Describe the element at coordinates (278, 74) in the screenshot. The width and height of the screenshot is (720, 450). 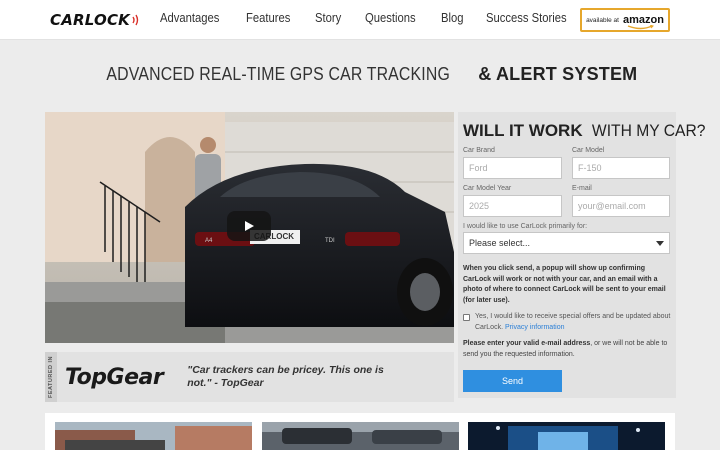
I see `headline-light: ADVANCED REAL-TIME GPS CAR TRACKING` at that location.